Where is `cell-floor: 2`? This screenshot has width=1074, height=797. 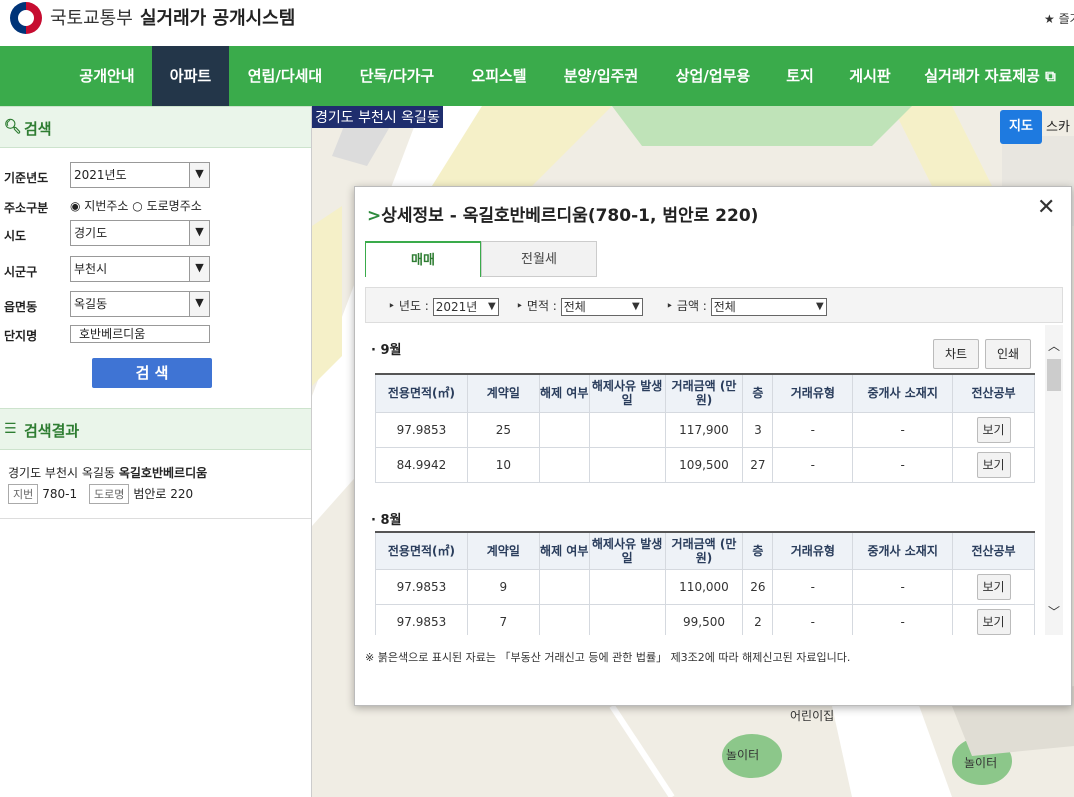
cell-floor: 2 is located at coordinates (758, 619).